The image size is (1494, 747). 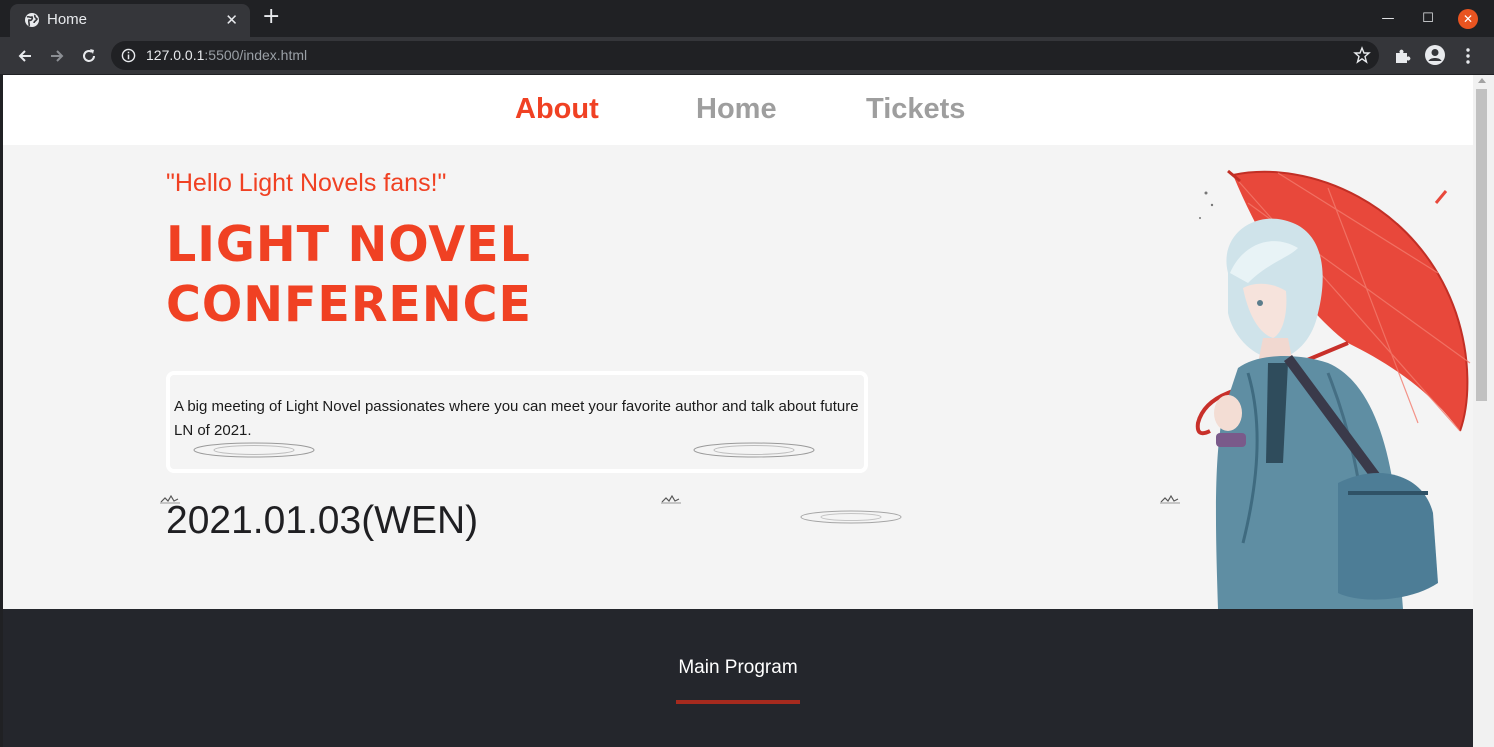 I want to click on site-nav: About Home Tickets, so click(x=738, y=110).